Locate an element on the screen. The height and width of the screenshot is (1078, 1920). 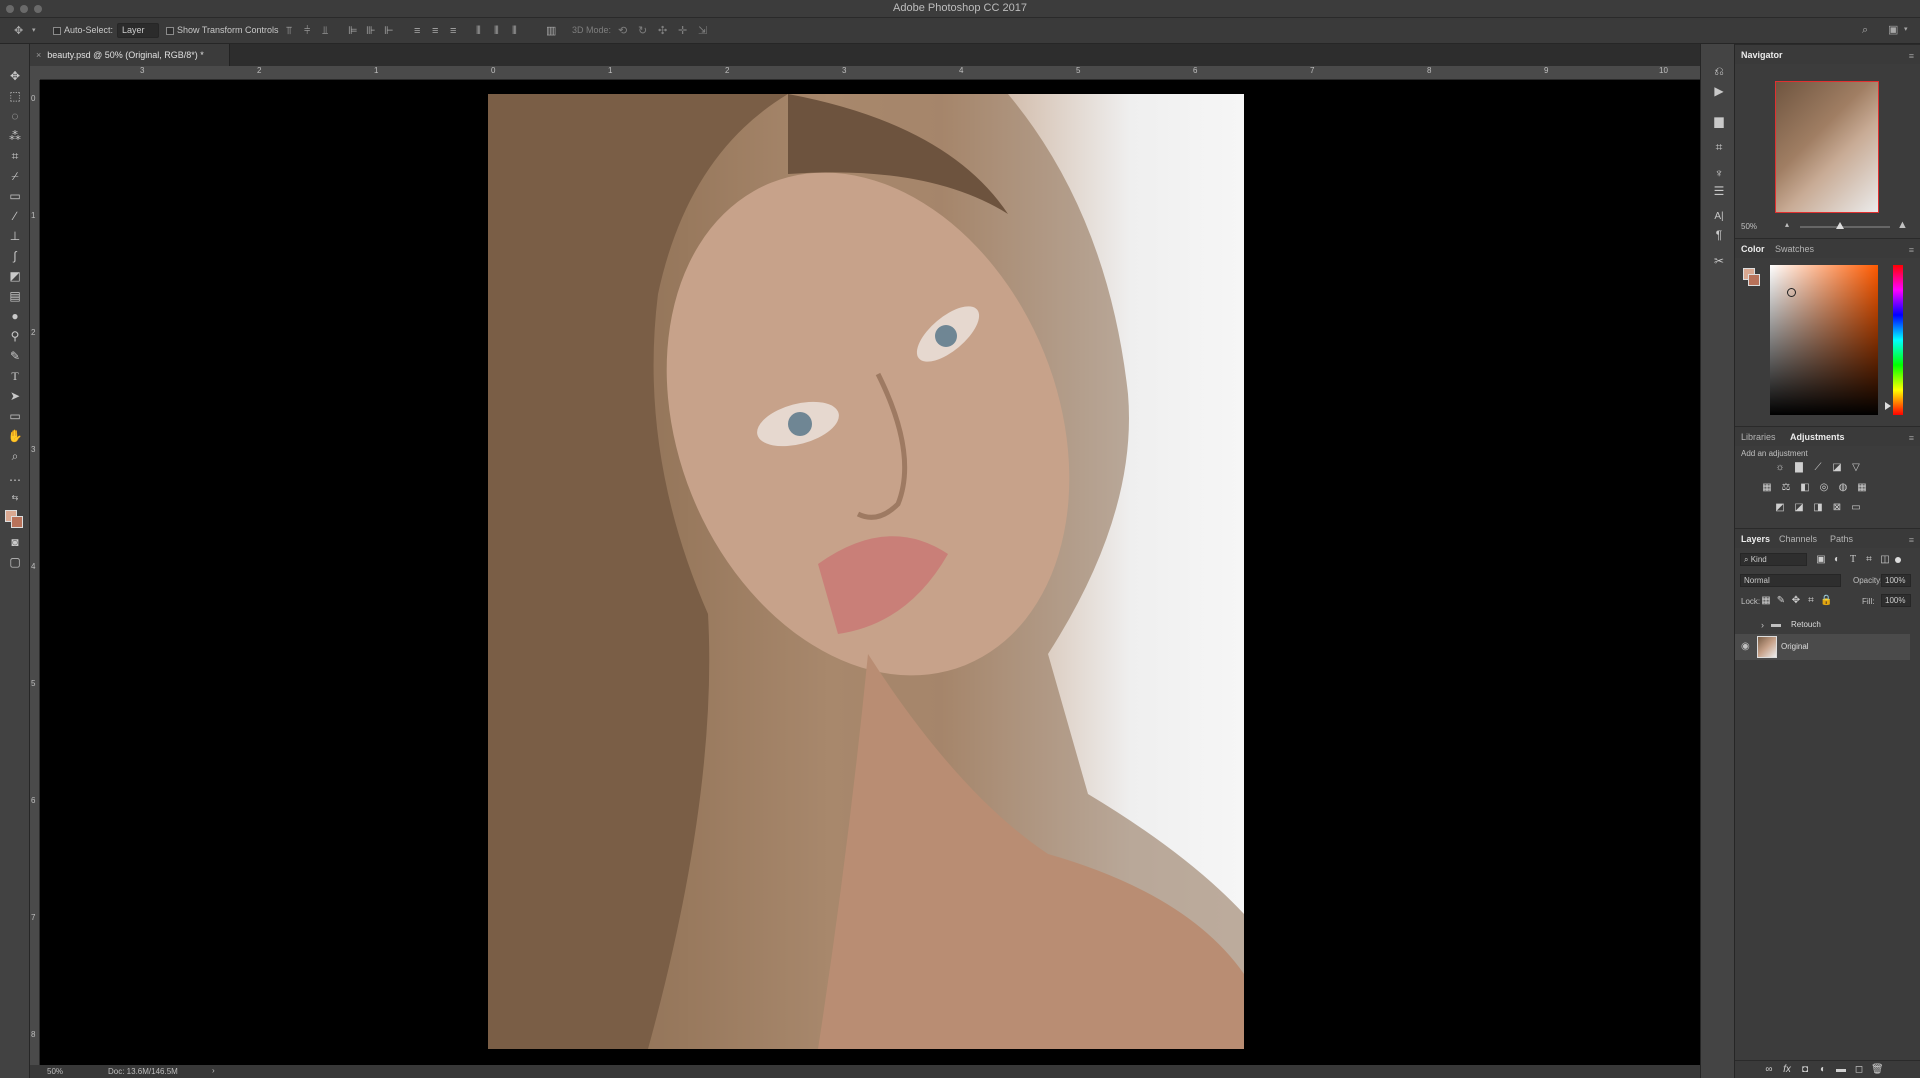
quick-mask-icon: ◙ is located at coordinates (15, 542).